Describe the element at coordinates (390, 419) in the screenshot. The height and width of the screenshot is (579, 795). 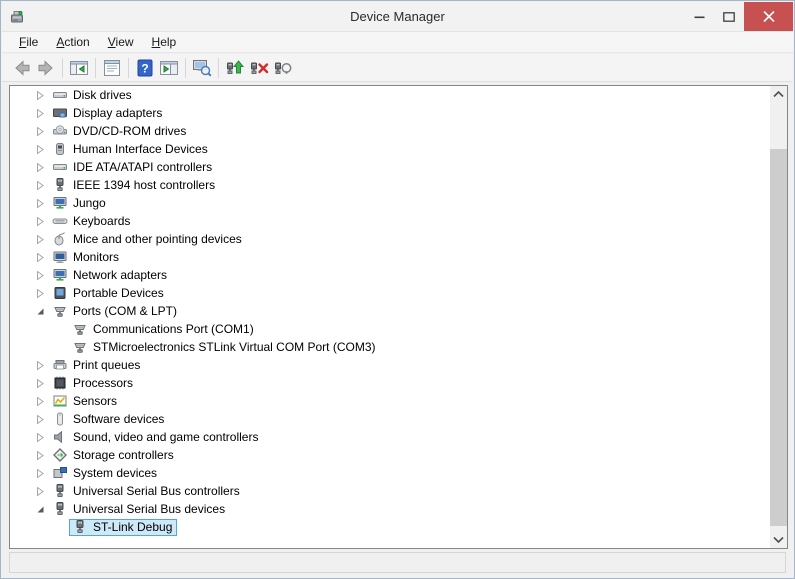
I see `tree-item-software-devices: Software devices` at that location.